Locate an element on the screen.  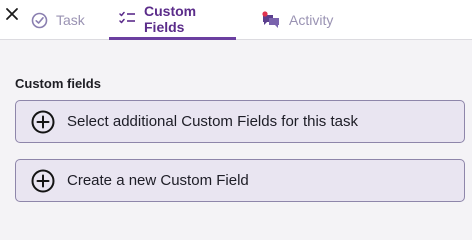
tab-activity: Activity is located at coordinates (297, 20).